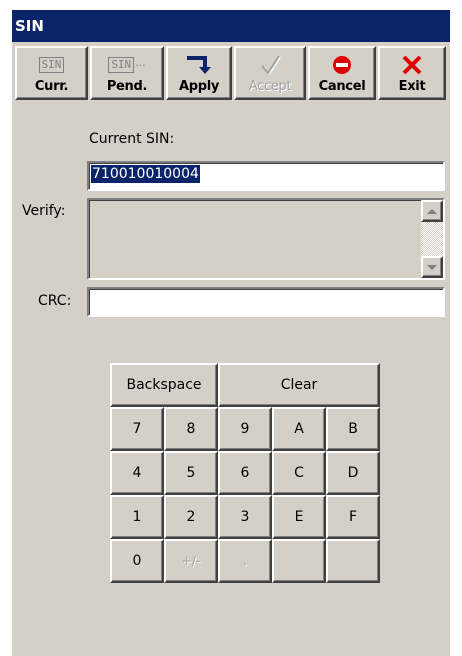 The width and height of the screenshot is (462, 656). What do you see at coordinates (231, 26) in the screenshot?
I see `title-bar: SIN` at bounding box center [231, 26].